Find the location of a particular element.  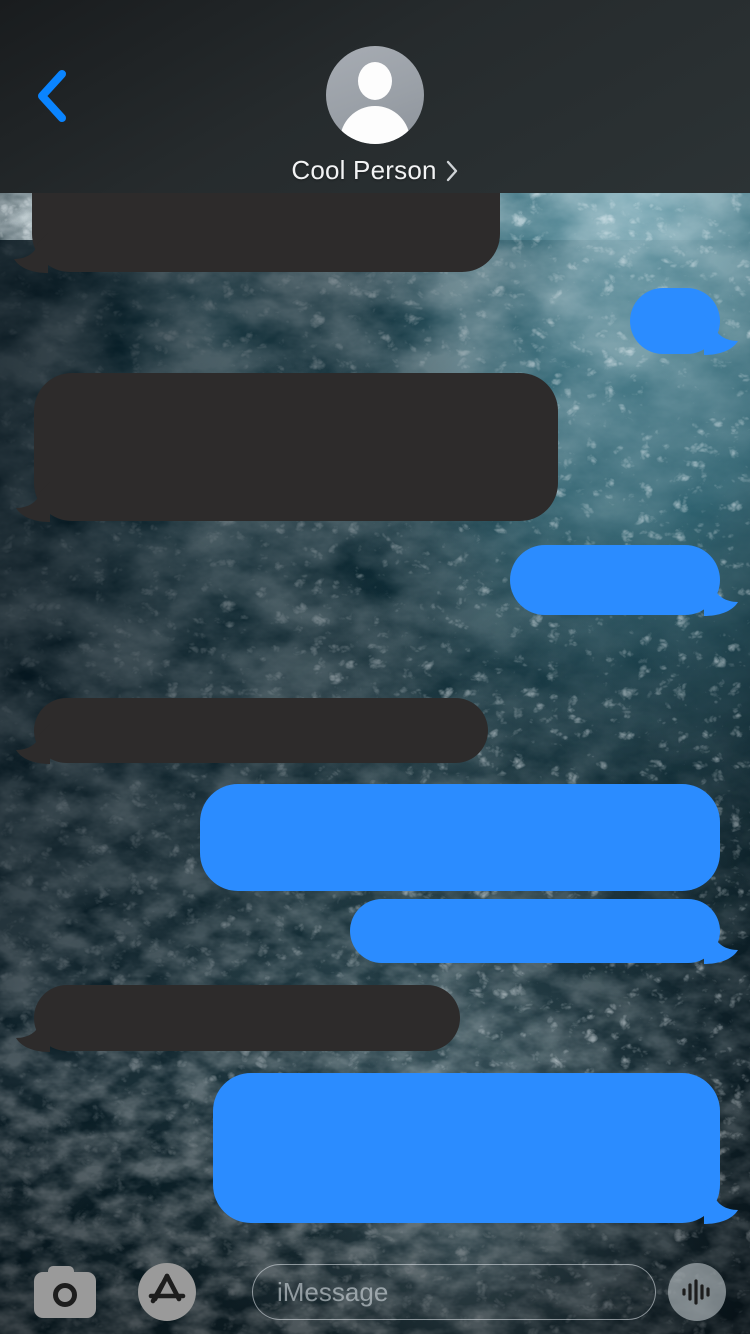

contact-header-button: Cool Person is located at coordinates (375, 96).